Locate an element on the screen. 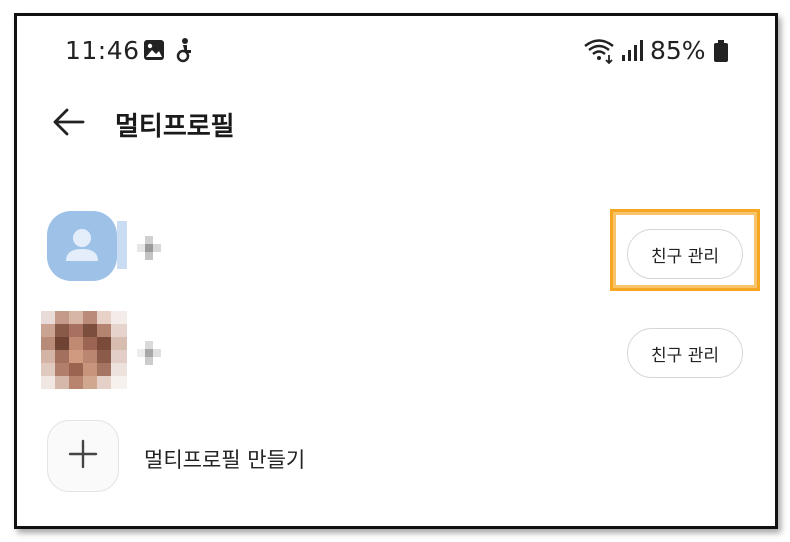 The image size is (790, 542). status-bar: 11:46 85% is located at coordinates (396, 51).